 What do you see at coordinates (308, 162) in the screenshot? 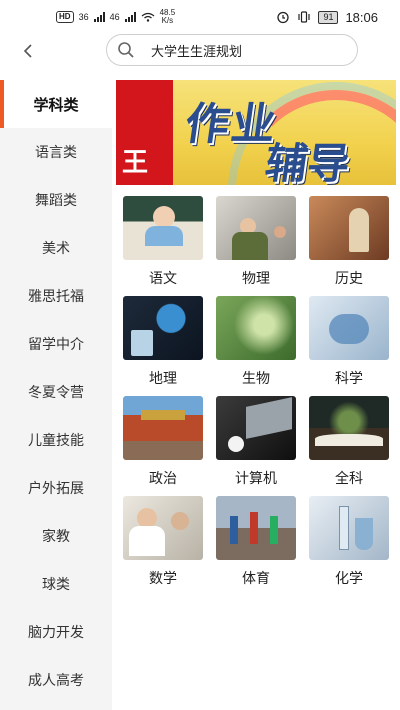
I see `banner-title-line2: 辅导` at bounding box center [308, 162].